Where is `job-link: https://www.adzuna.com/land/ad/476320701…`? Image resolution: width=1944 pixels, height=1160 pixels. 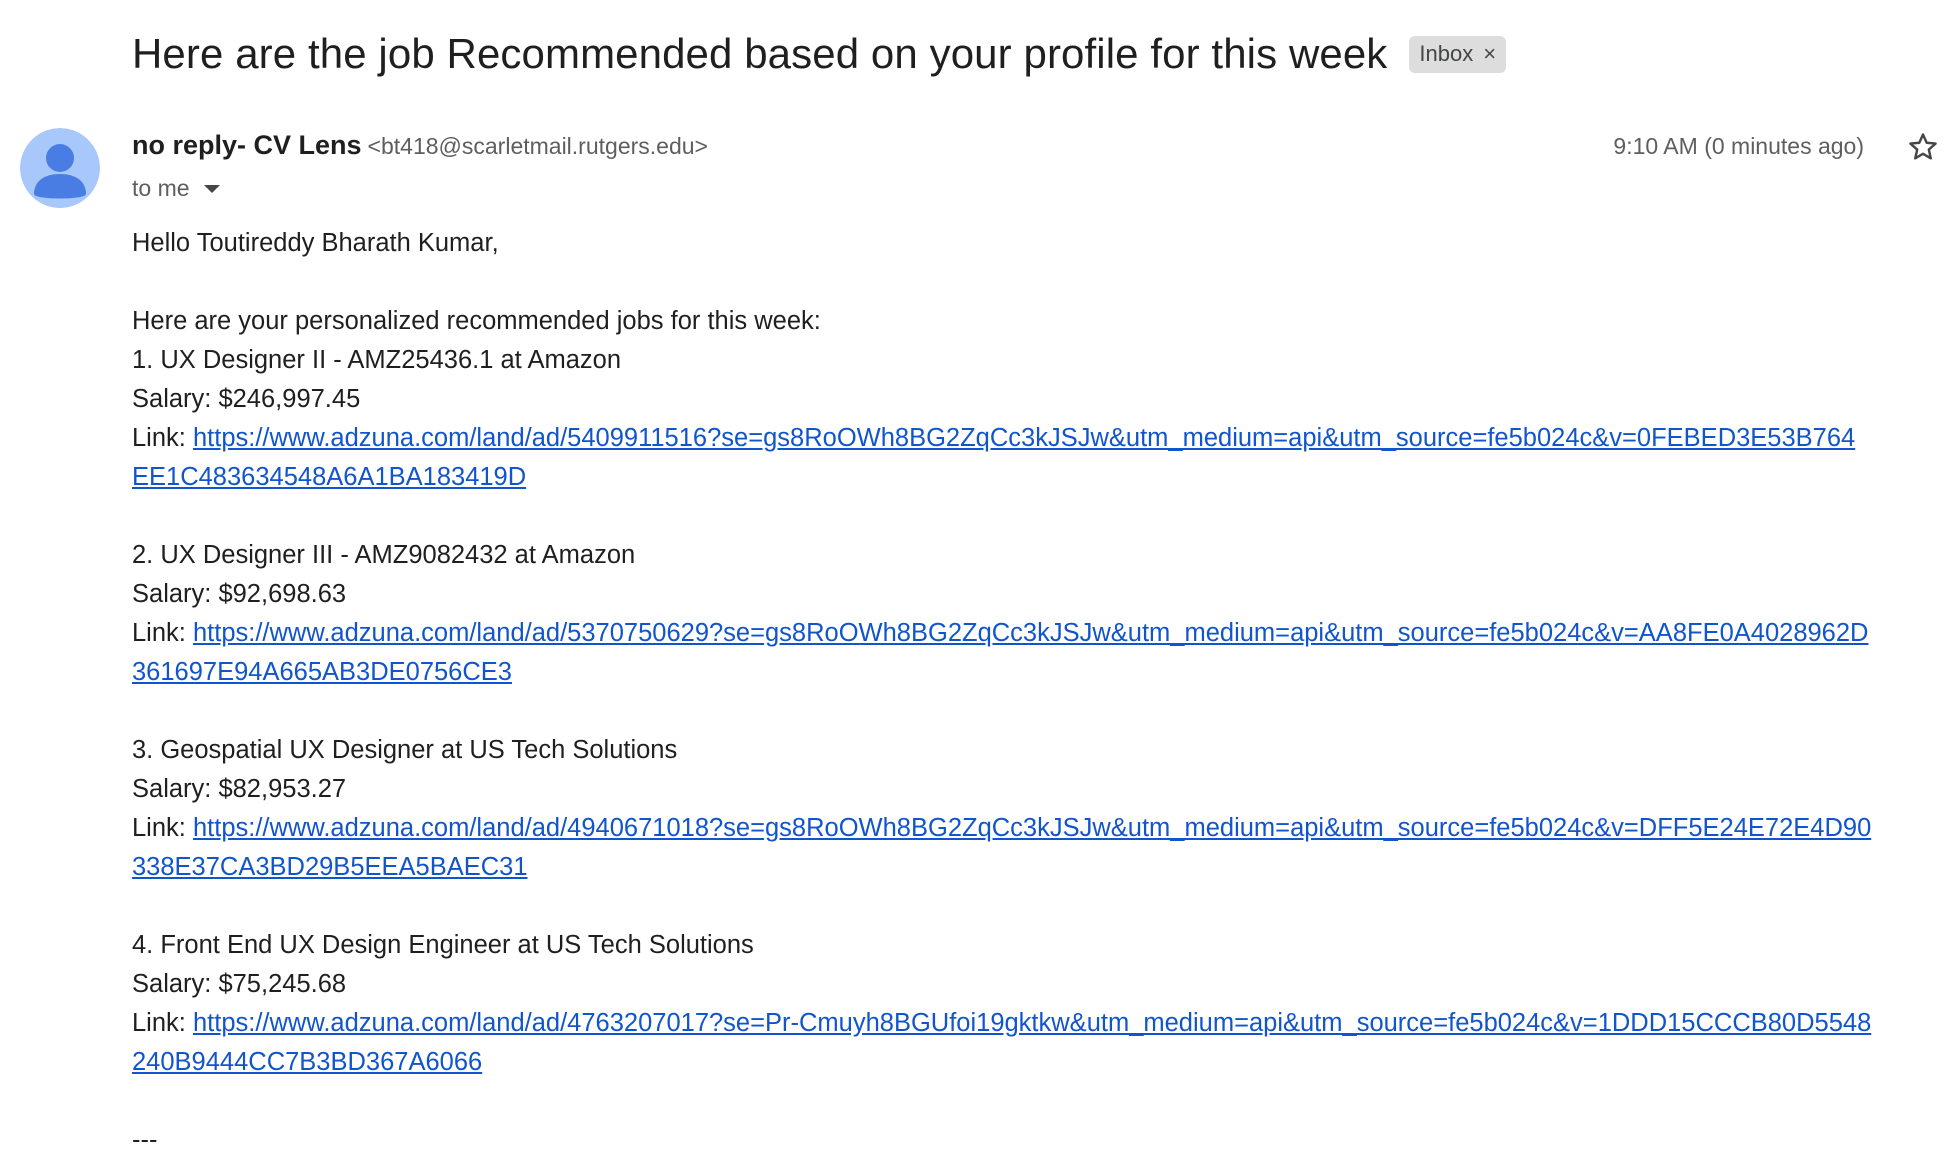 job-link: https://www.adzuna.com/land/ad/476320701… is located at coordinates (1001, 1042).